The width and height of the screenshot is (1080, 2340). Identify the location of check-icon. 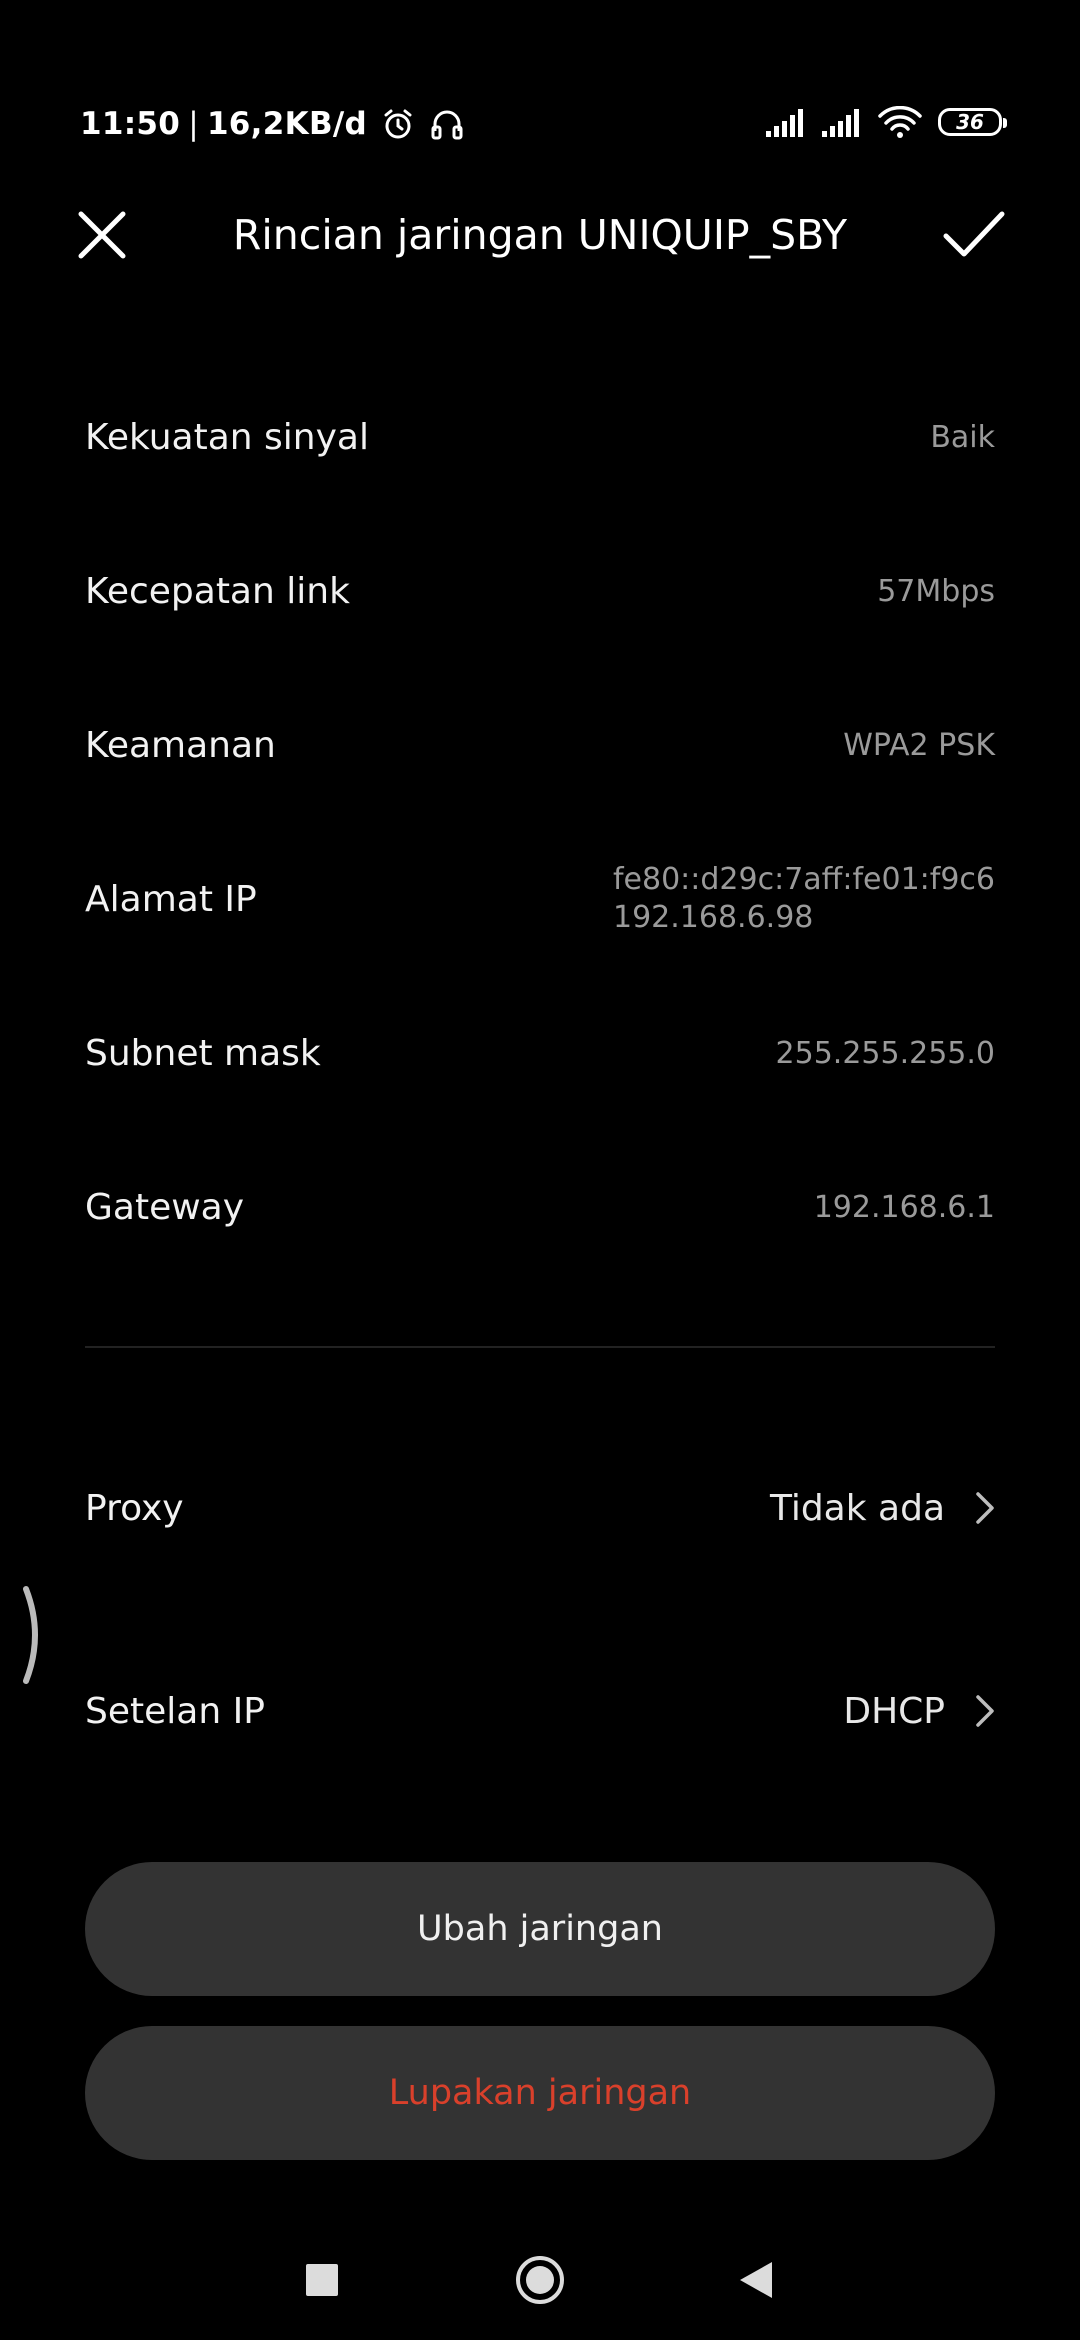
(974, 234).